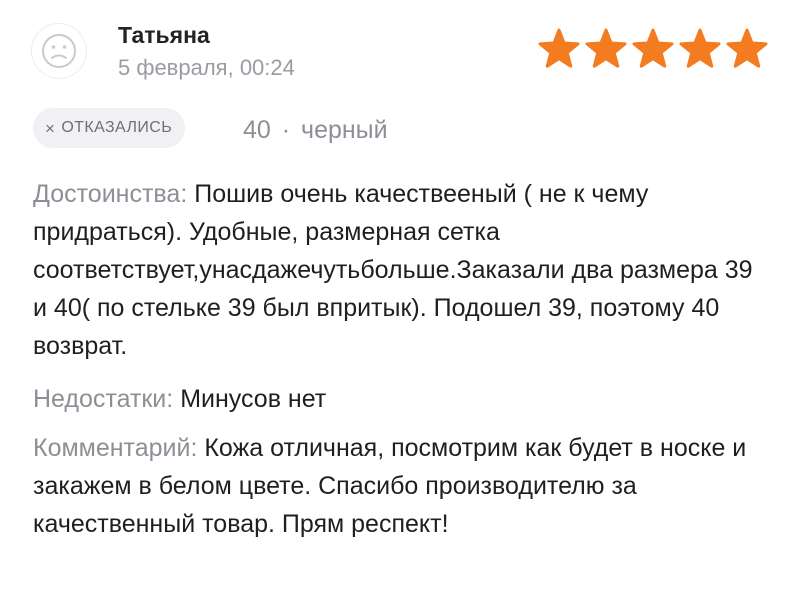  I want to click on variant-size: 40, so click(257, 130).